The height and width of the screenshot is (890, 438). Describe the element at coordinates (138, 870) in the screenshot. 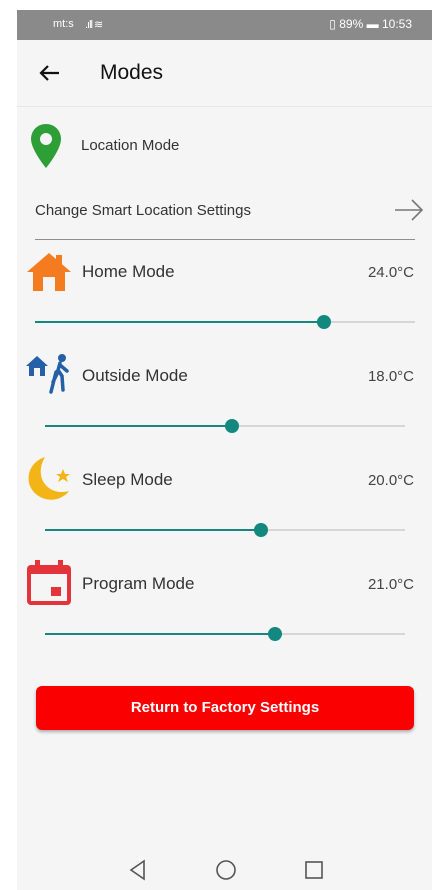

I see `nav-back-icon` at that location.